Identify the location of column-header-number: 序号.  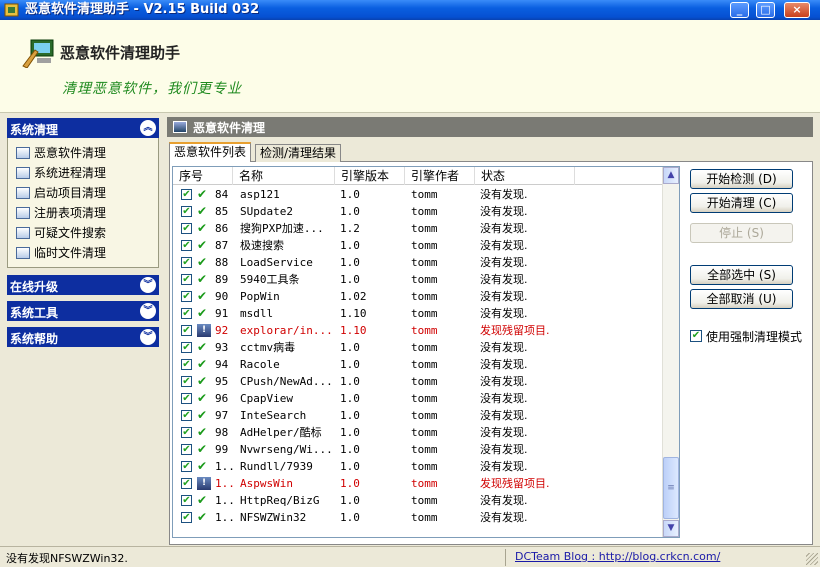
(203, 176).